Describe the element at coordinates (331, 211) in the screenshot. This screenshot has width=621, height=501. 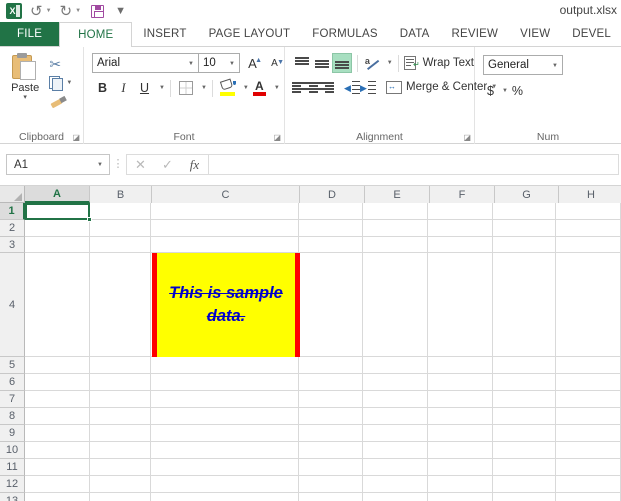
I see `cell-D1` at that location.